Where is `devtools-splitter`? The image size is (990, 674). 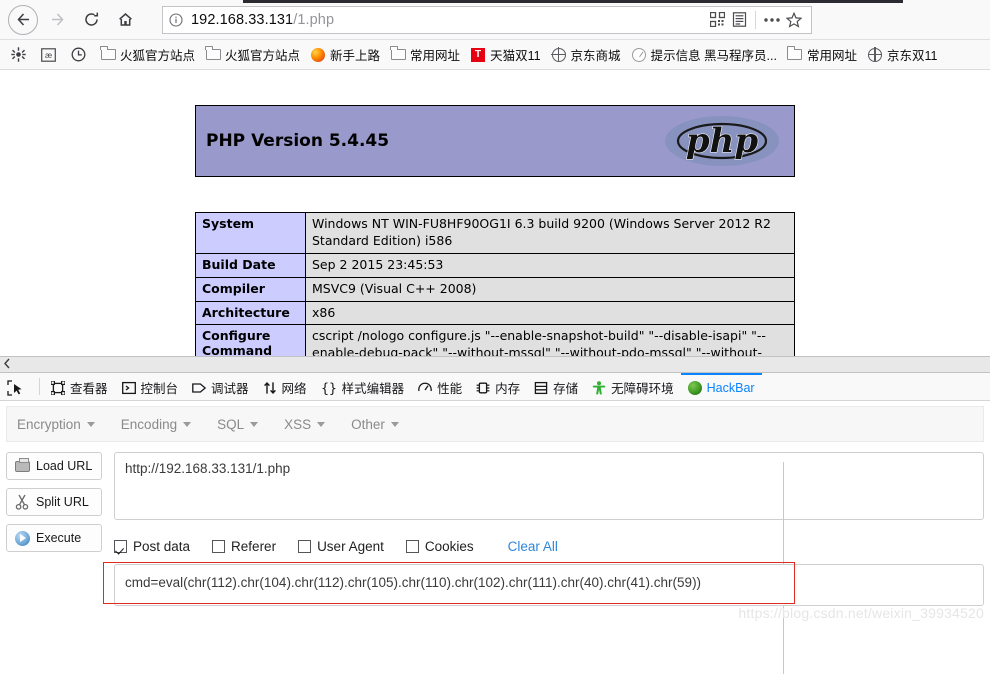 devtools-splitter is located at coordinates (495, 365).